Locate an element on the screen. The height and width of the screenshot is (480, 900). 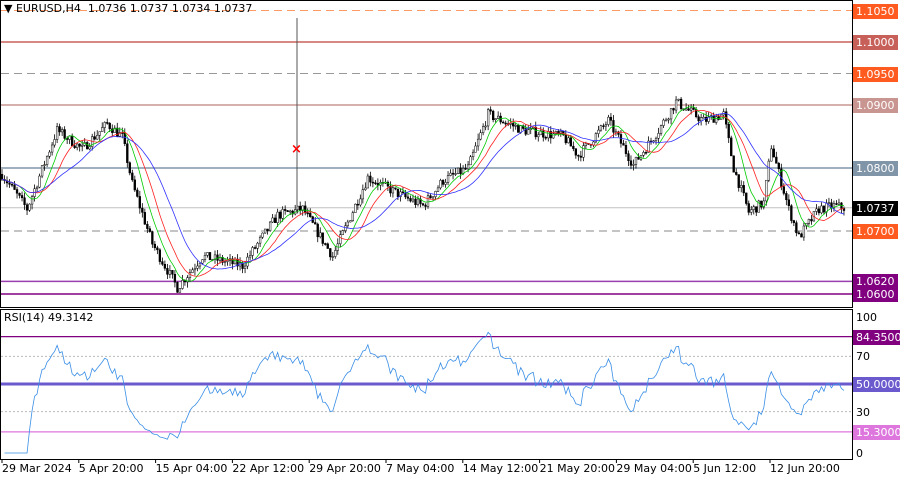
price-level-label: 1.0700 is located at coordinates (875, 231).